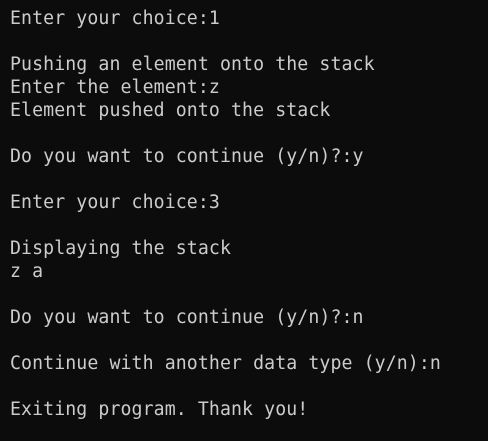 This screenshot has width=488, height=441. I want to click on terminal-line-stack-contents: z a, so click(27, 271).